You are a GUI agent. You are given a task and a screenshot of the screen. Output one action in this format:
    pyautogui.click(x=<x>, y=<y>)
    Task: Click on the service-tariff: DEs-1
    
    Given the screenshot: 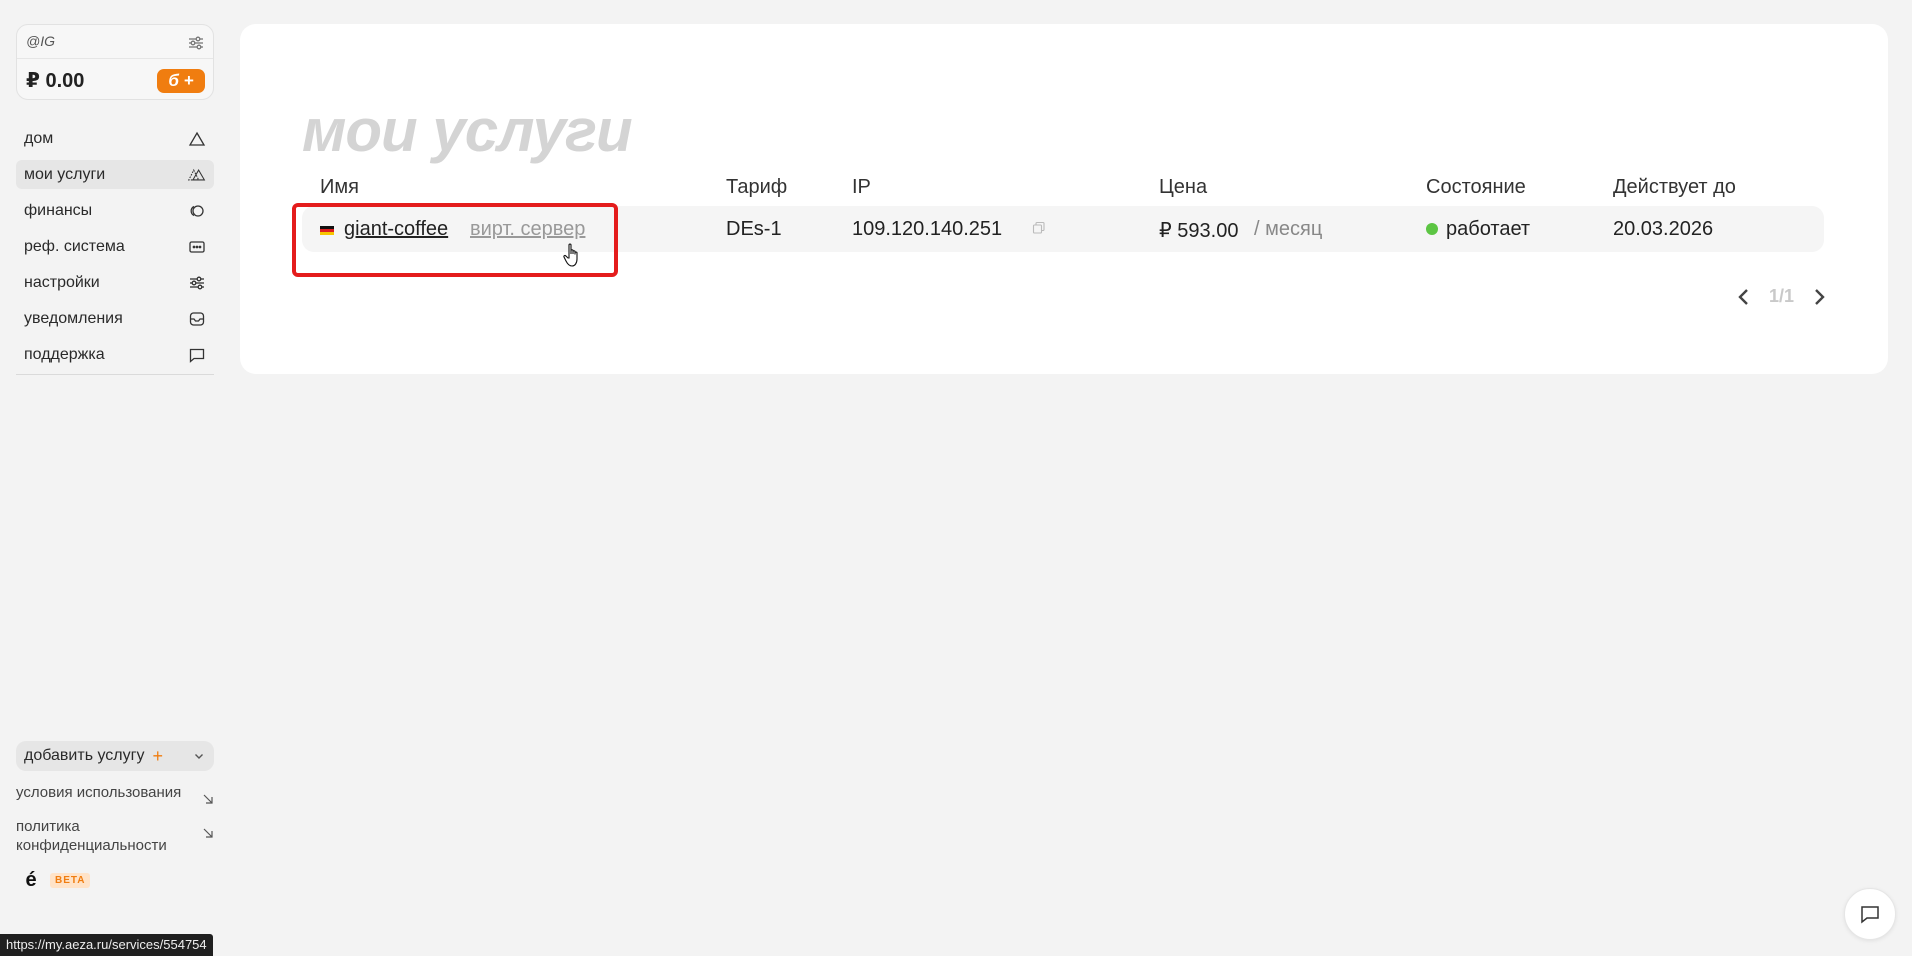 What is the action you would take?
    pyautogui.click(x=754, y=229)
    